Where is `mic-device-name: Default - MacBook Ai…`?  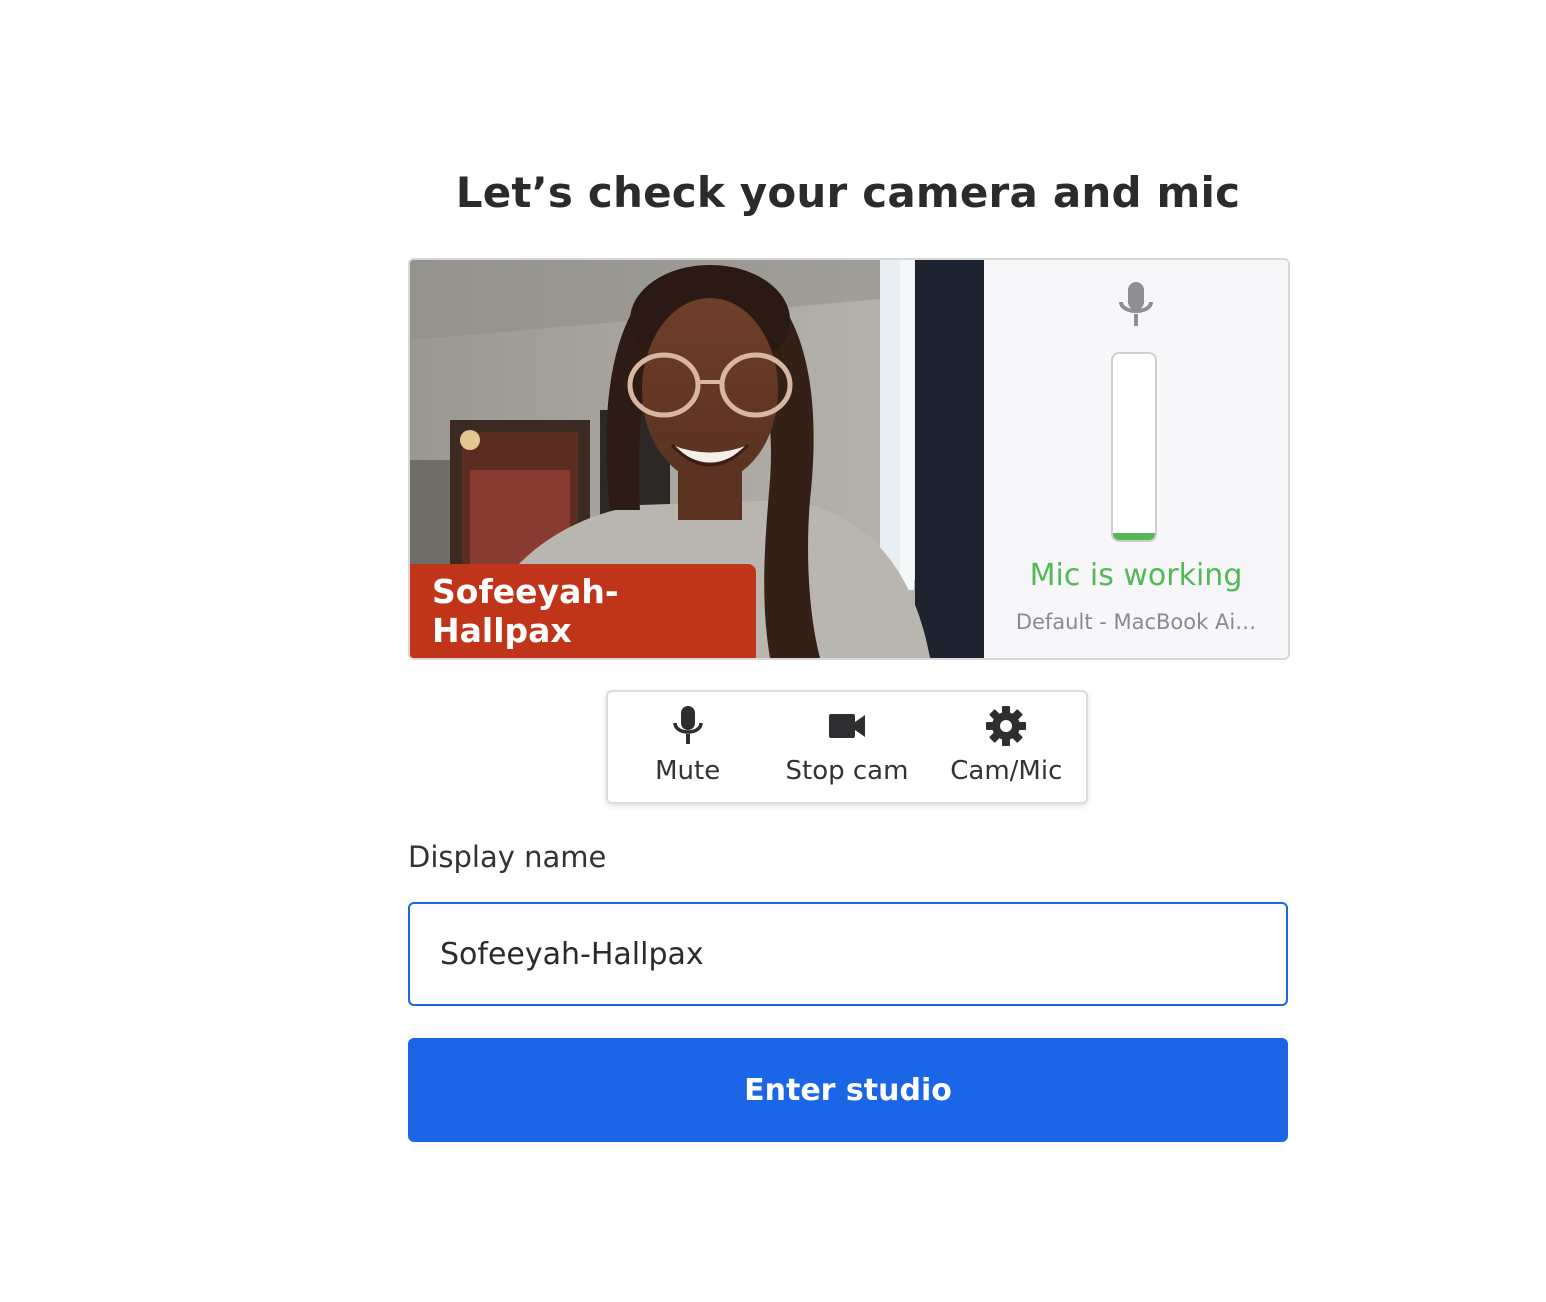
mic-device-name: Default - MacBook Ai… is located at coordinates (1136, 622).